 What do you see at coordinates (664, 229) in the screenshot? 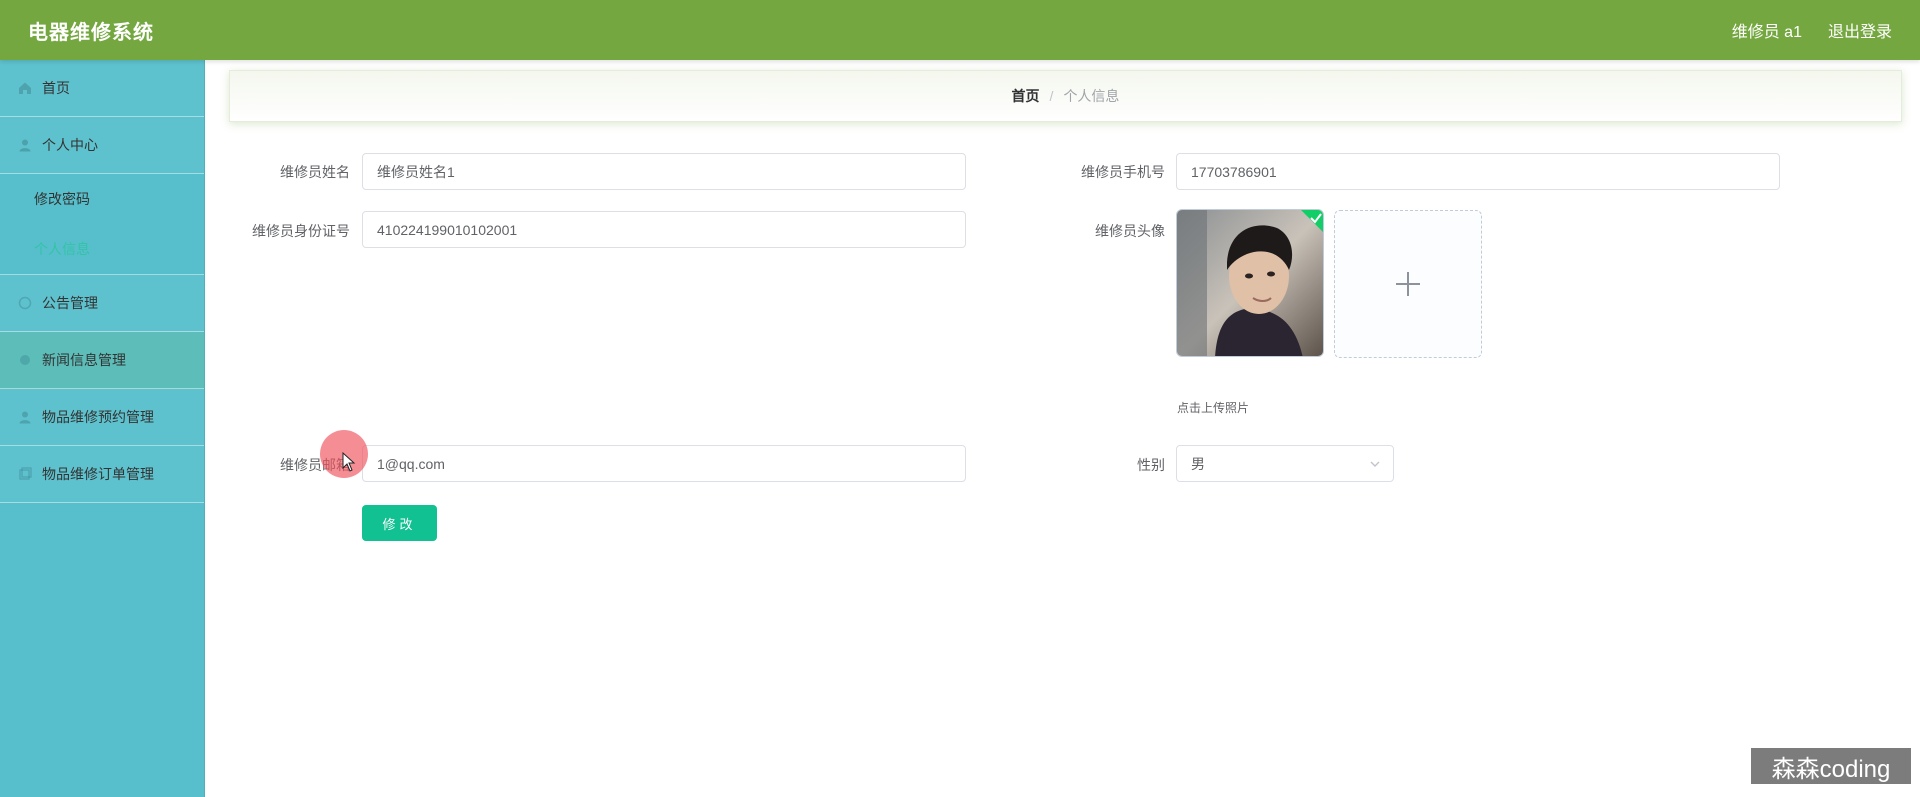
I see `idcard-input: 410224199010102001` at bounding box center [664, 229].